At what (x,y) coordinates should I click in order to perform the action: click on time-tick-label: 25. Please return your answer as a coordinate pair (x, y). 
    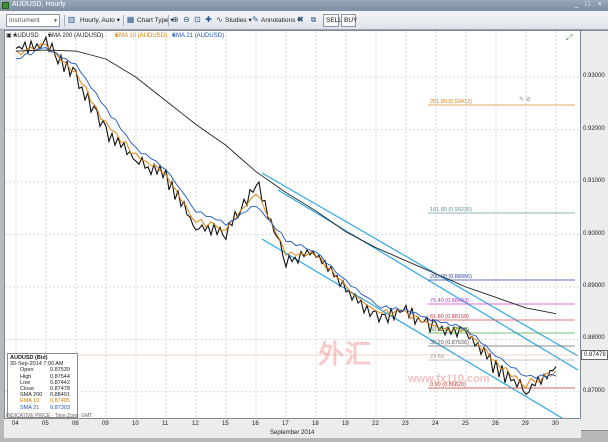
    Looking at the image, I should click on (465, 424).